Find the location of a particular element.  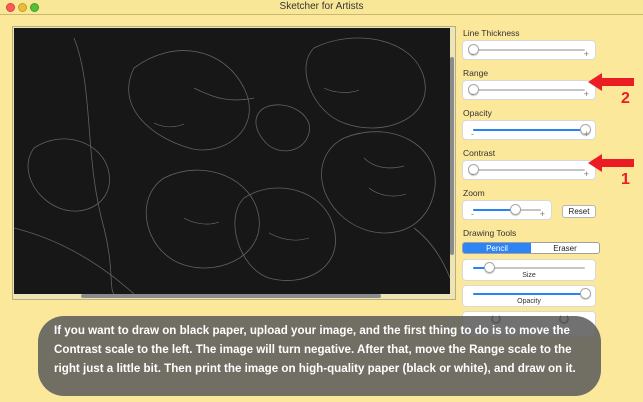

drawing-tool-selector: Pencil Eraser is located at coordinates (531, 248).